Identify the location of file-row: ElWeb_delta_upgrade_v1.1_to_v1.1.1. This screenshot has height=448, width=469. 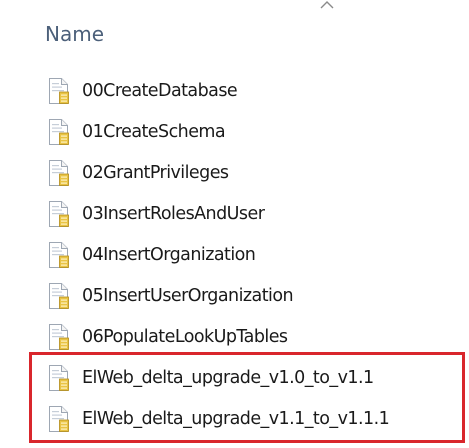
(234, 421).